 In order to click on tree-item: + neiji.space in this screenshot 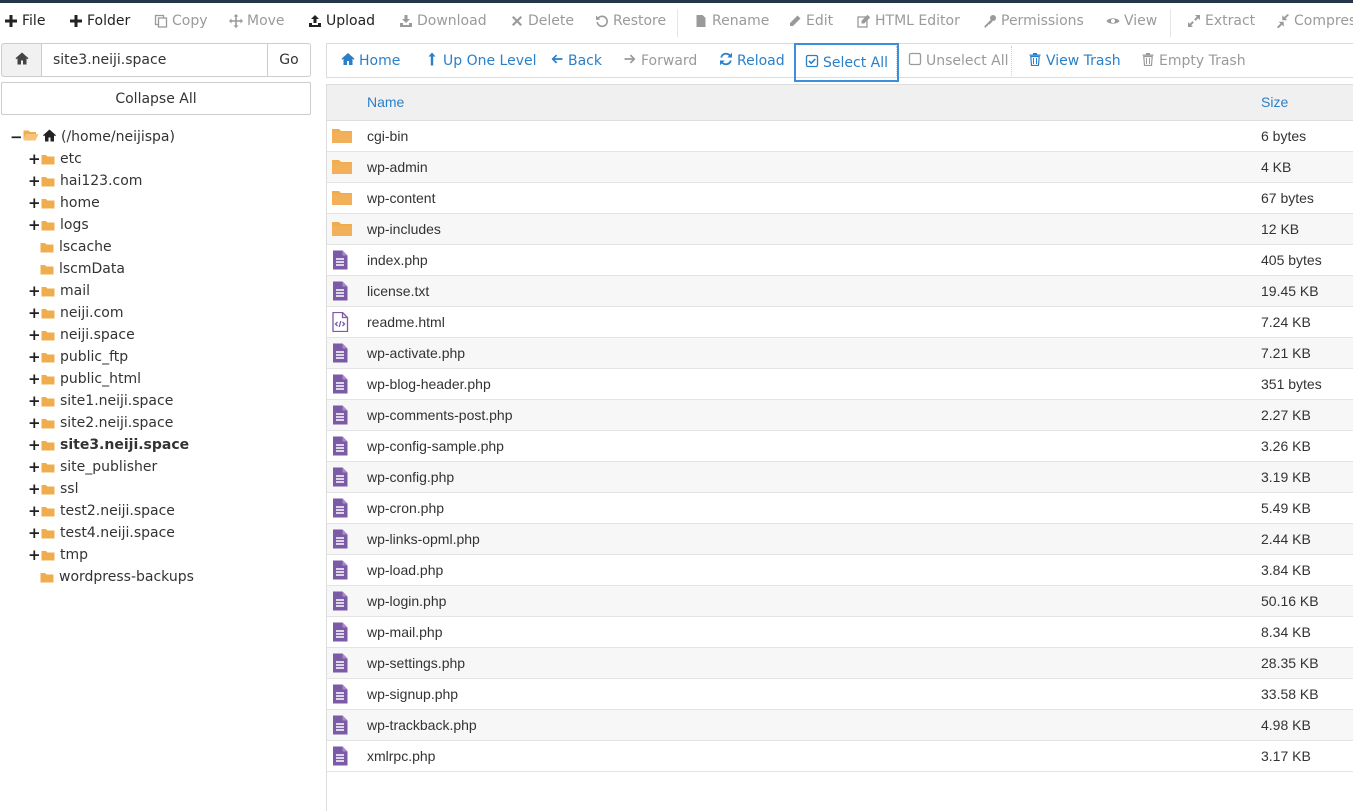, I will do `click(81, 335)`.